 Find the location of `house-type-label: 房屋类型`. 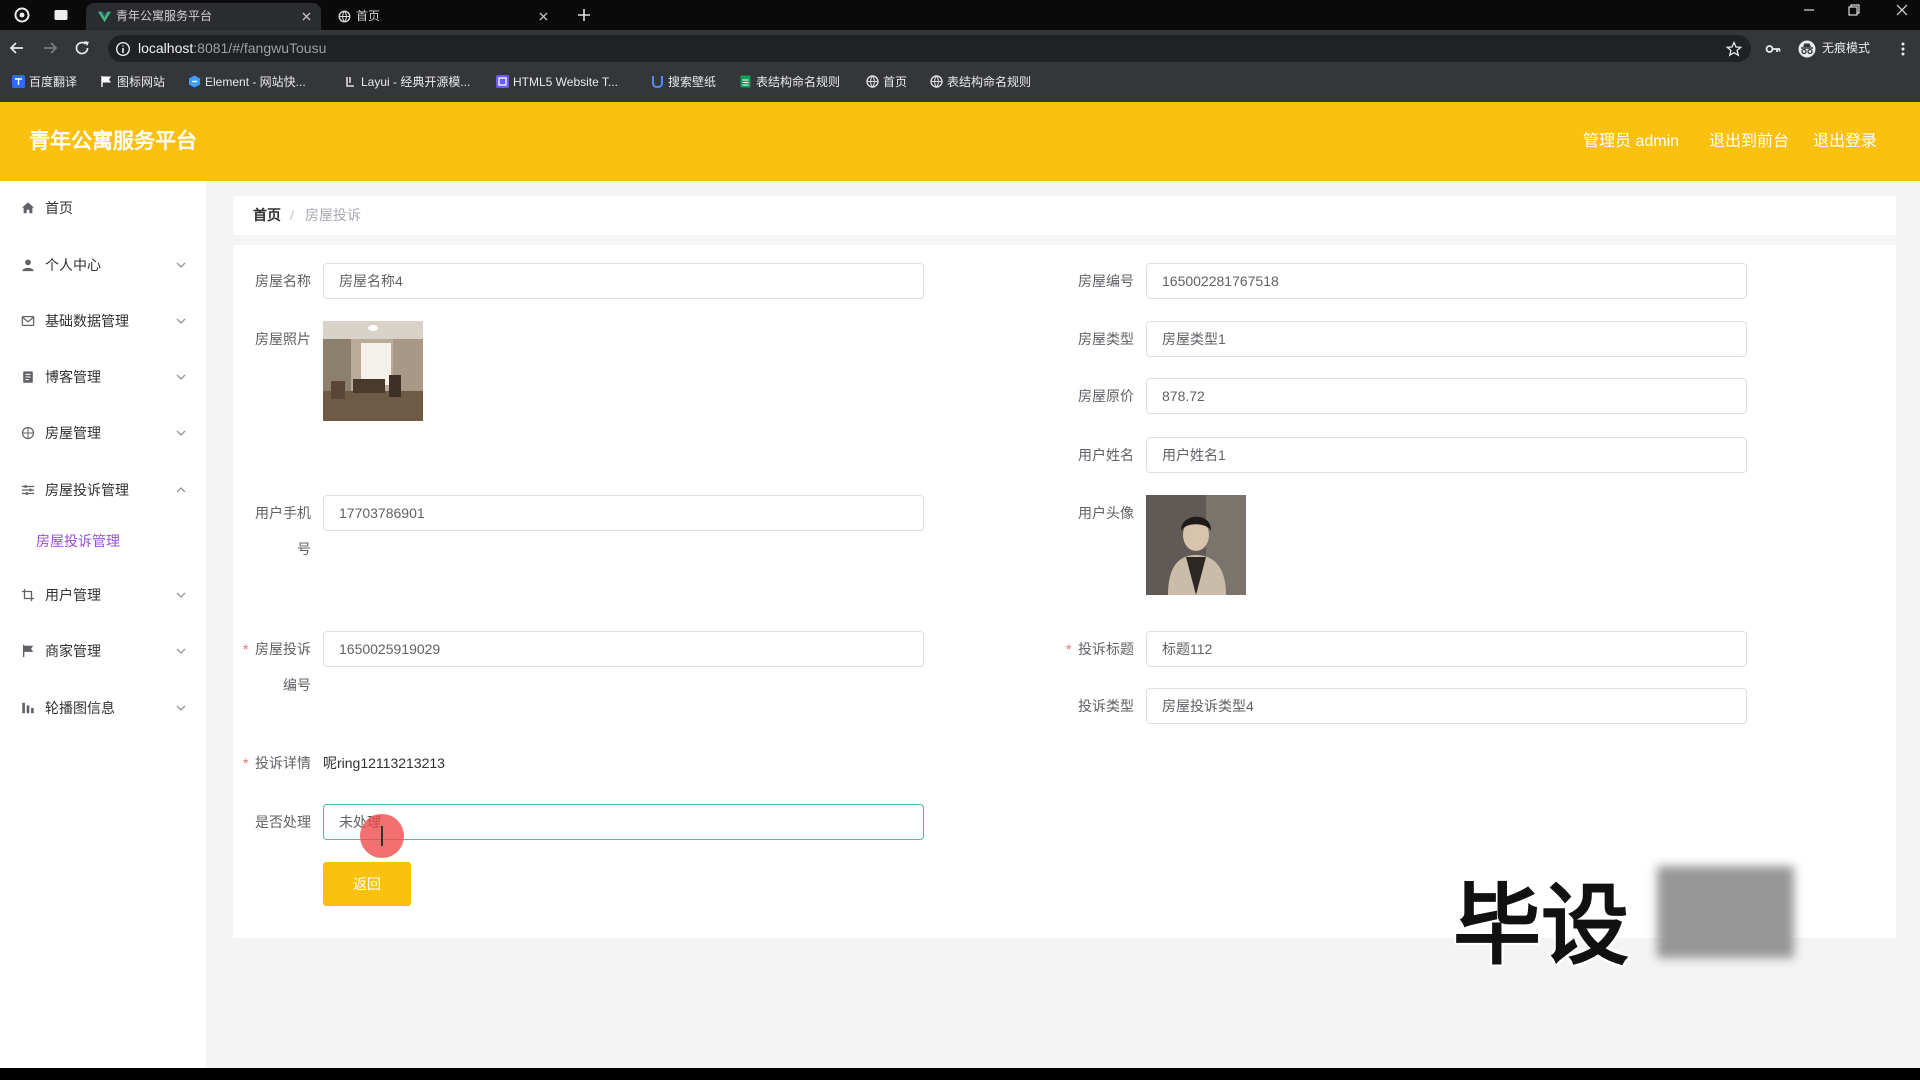

house-type-label: 房屋类型 is located at coordinates (1106, 339).